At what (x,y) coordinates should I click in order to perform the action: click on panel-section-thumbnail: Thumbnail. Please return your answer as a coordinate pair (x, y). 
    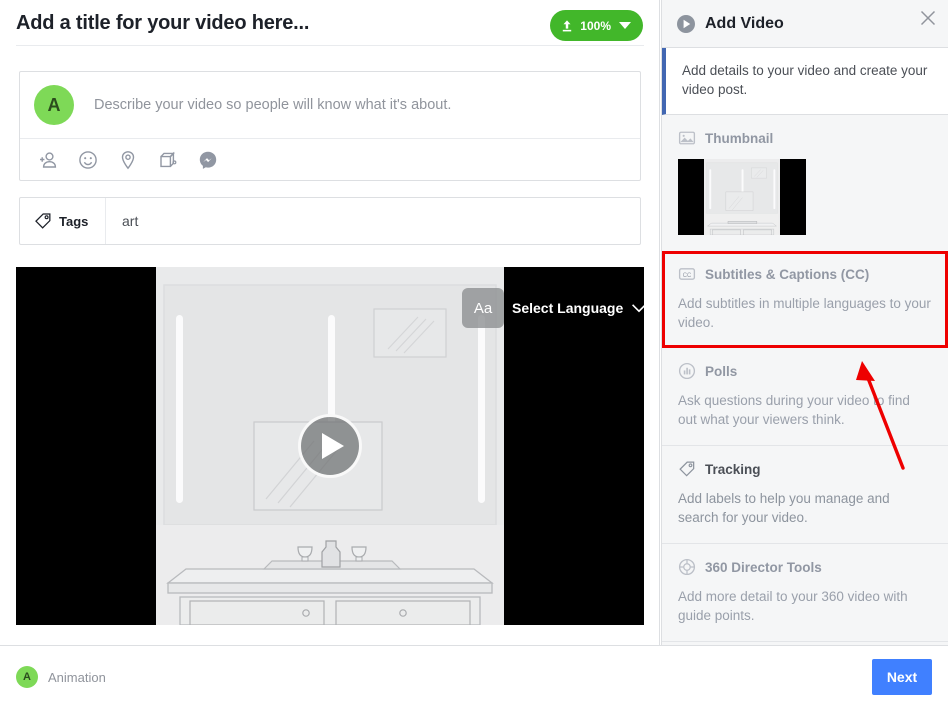
    Looking at the image, I should click on (805, 183).